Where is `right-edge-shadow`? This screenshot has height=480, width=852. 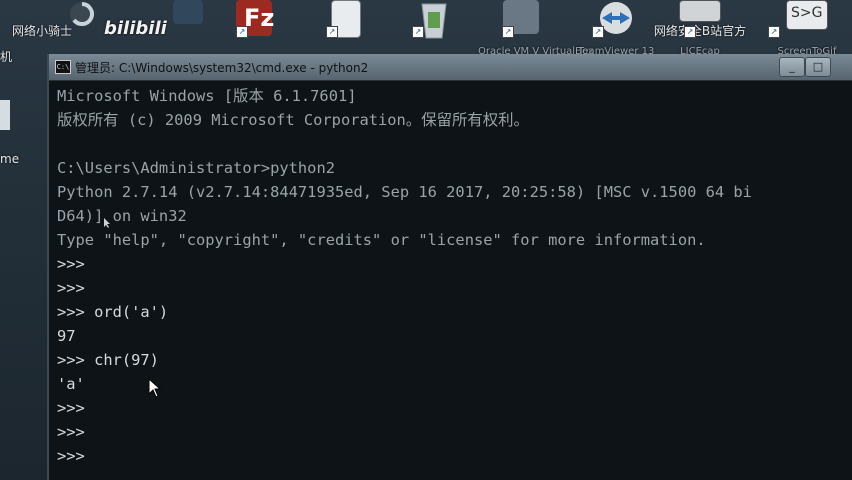
right-edge-shadow is located at coordinates (843, 270).